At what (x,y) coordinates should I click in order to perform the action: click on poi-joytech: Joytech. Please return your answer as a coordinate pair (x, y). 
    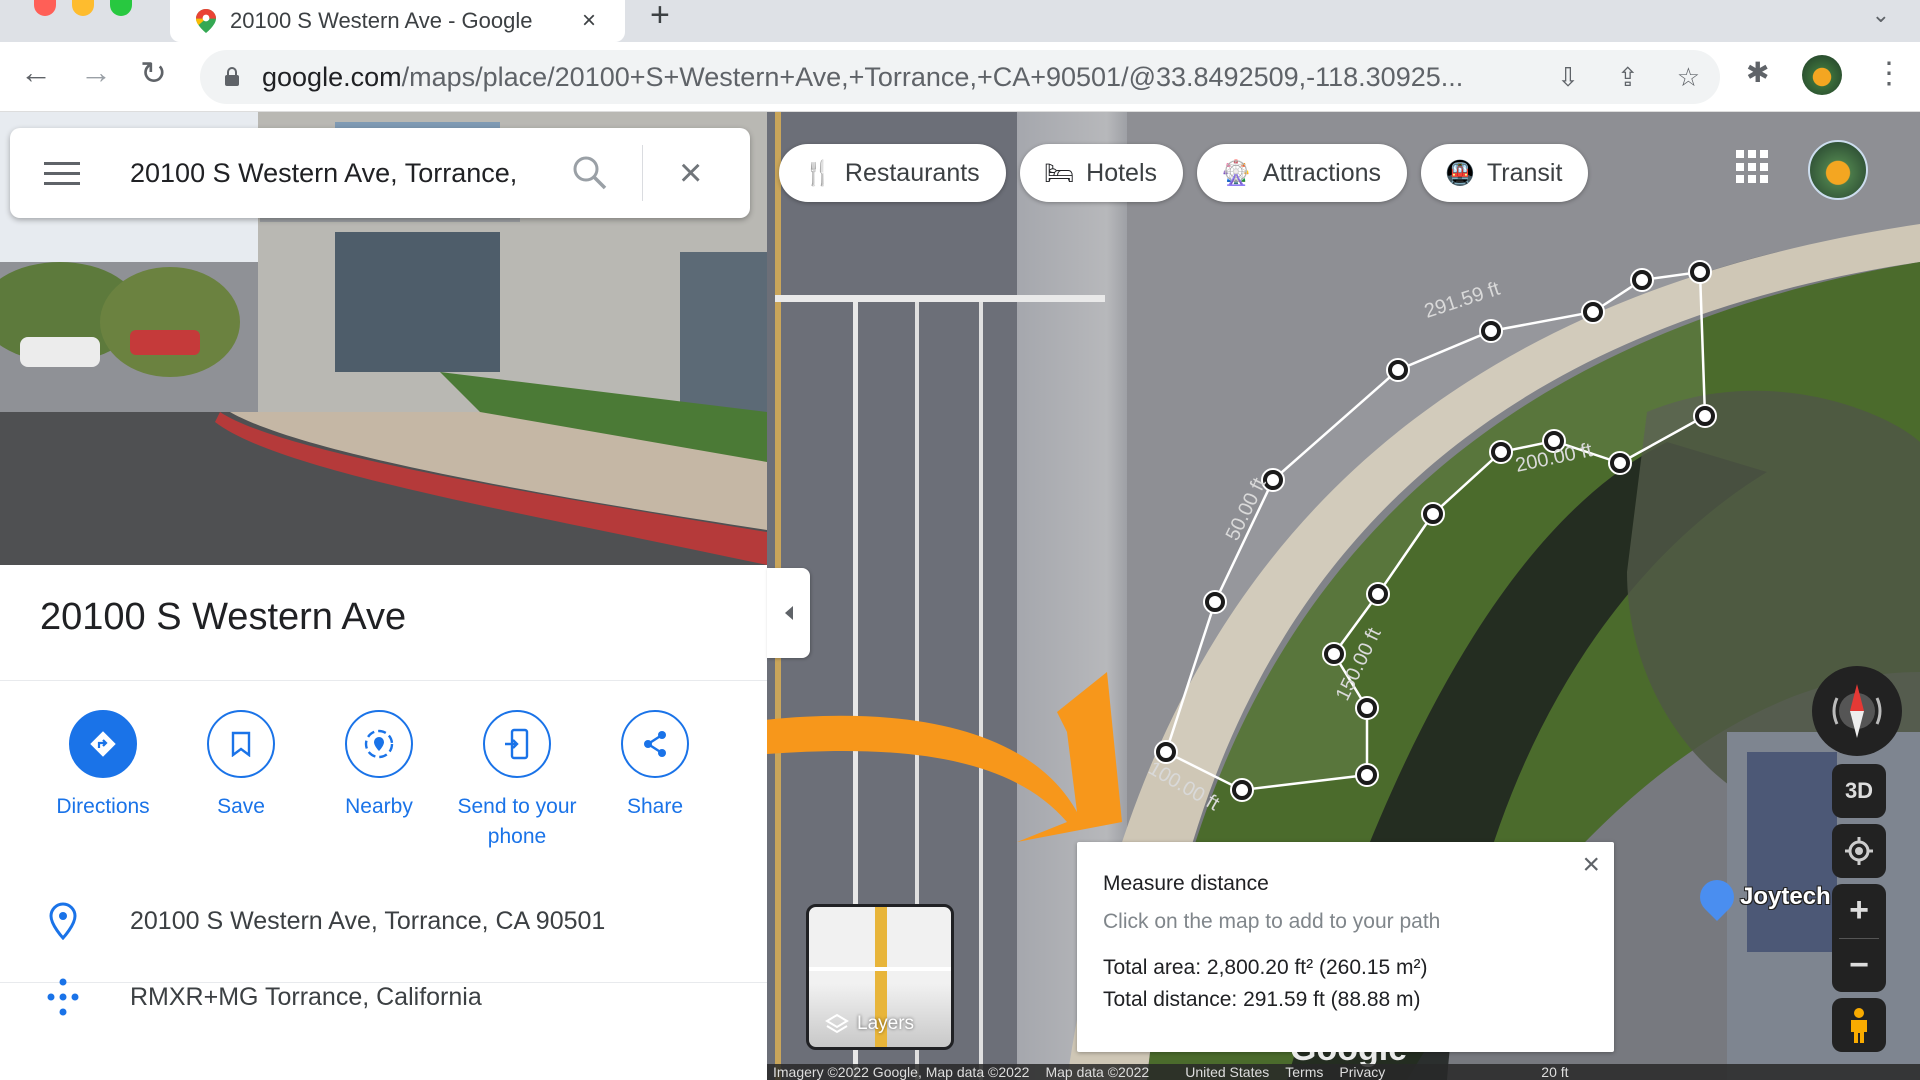
    Looking at the image, I should click on (1761, 897).